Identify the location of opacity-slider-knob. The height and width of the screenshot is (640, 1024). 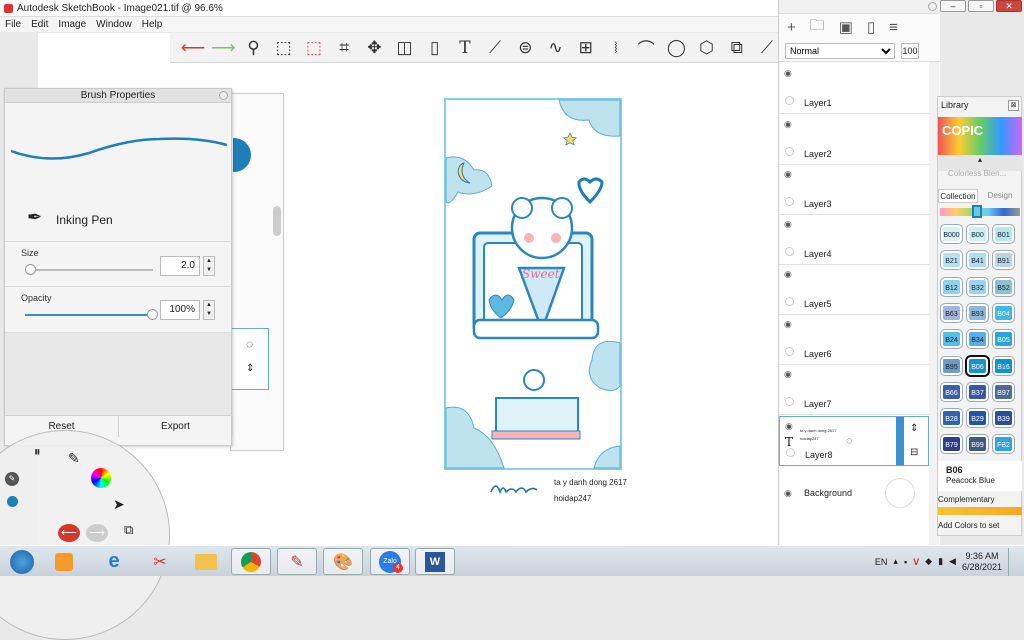
(152, 314).